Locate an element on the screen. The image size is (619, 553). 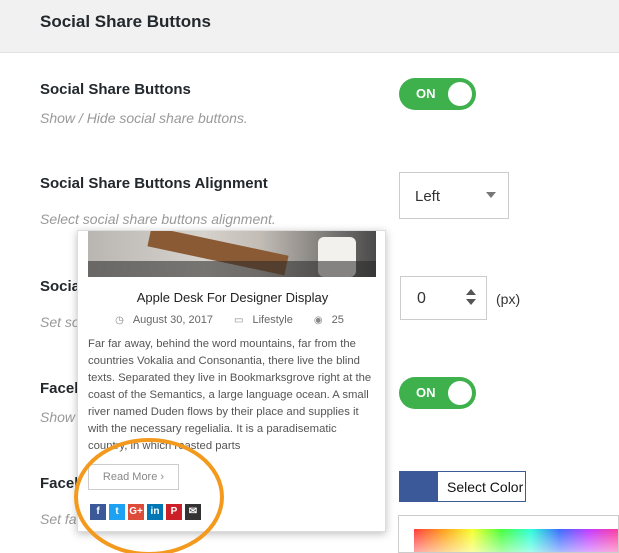
row5-desc: Set fa is located at coordinates (58, 519).